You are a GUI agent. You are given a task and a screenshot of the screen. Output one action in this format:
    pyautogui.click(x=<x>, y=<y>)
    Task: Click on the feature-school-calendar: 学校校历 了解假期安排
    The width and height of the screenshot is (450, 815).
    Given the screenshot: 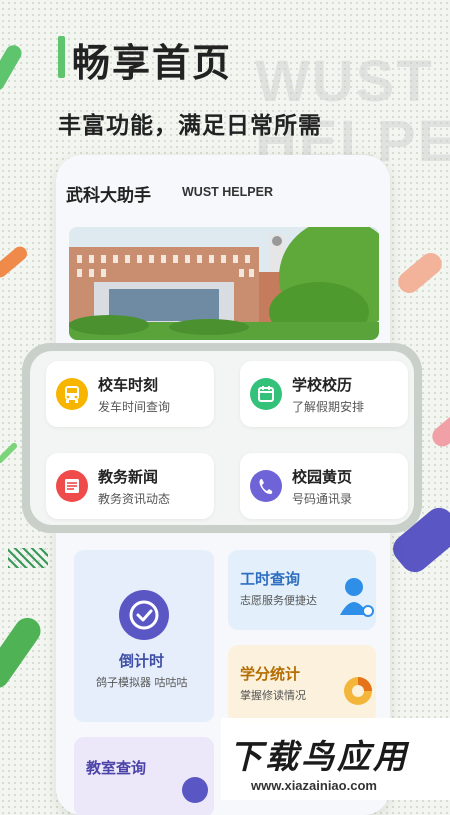 What is the action you would take?
    pyautogui.click(x=324, y=394)
    